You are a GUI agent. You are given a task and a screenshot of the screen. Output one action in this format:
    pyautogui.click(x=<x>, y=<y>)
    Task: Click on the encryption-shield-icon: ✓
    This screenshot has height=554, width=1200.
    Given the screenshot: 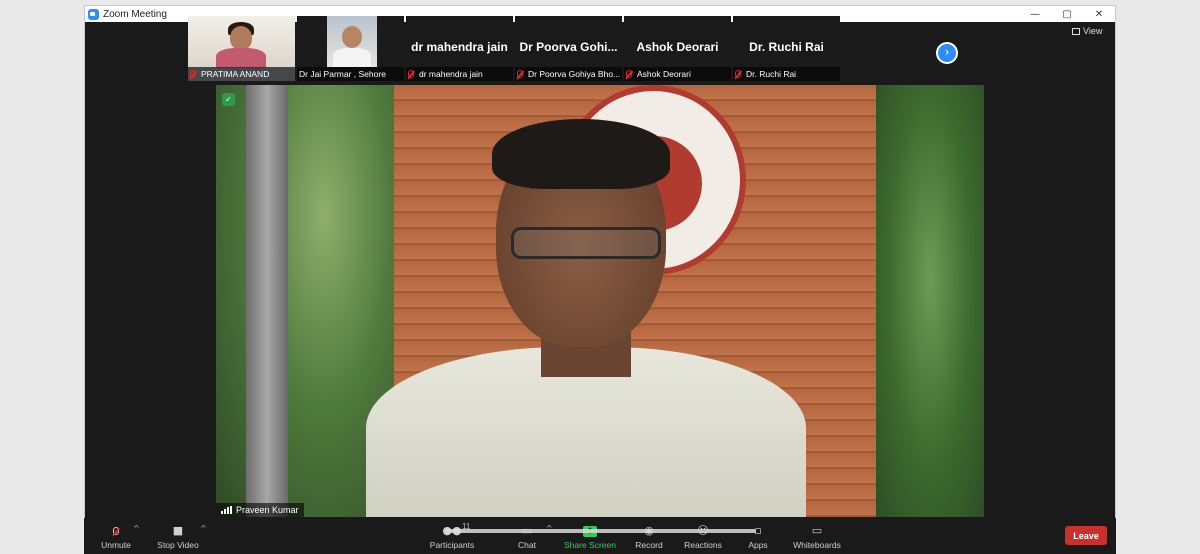 What is the action you would take?
    pyautogui.click(x=228, y=99)
    